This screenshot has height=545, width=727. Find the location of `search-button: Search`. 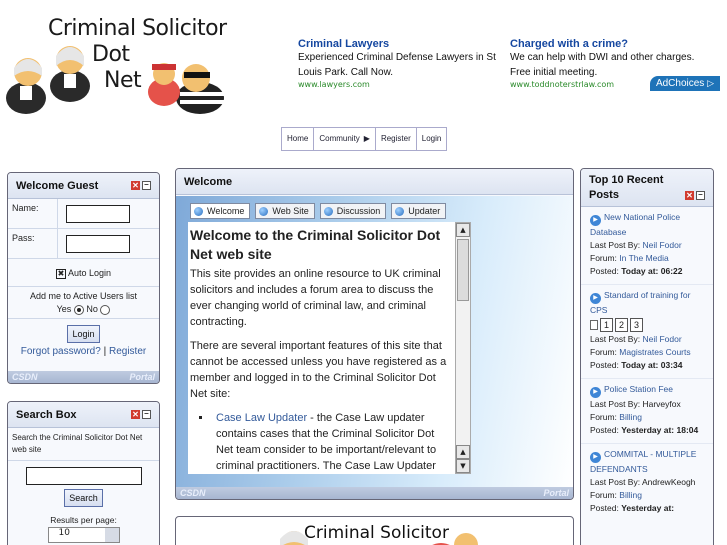

search-button: Search is located at coordinates (83, 498).